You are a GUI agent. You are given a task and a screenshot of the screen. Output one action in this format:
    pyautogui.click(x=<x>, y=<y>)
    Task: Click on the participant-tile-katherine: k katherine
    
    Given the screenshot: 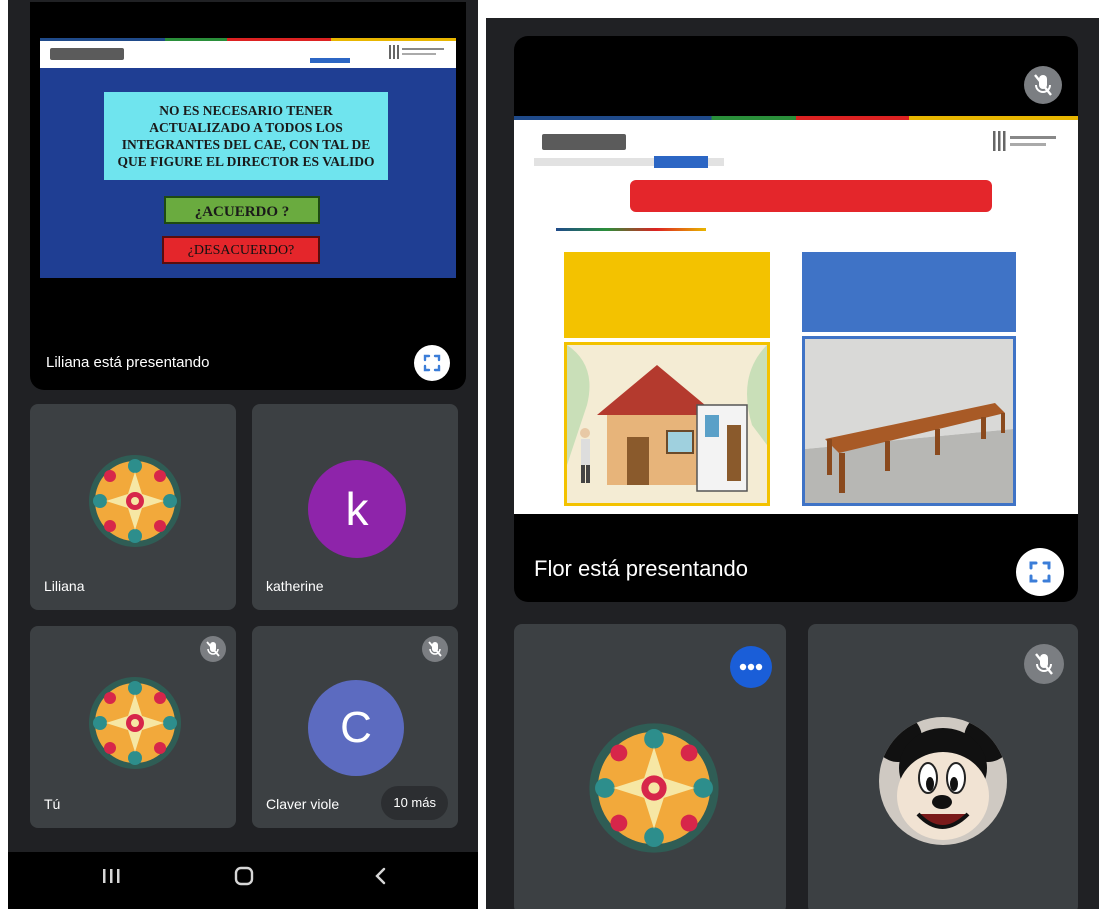 What is the action you would take?
    pyautogui.click(x=355, y=507)
    